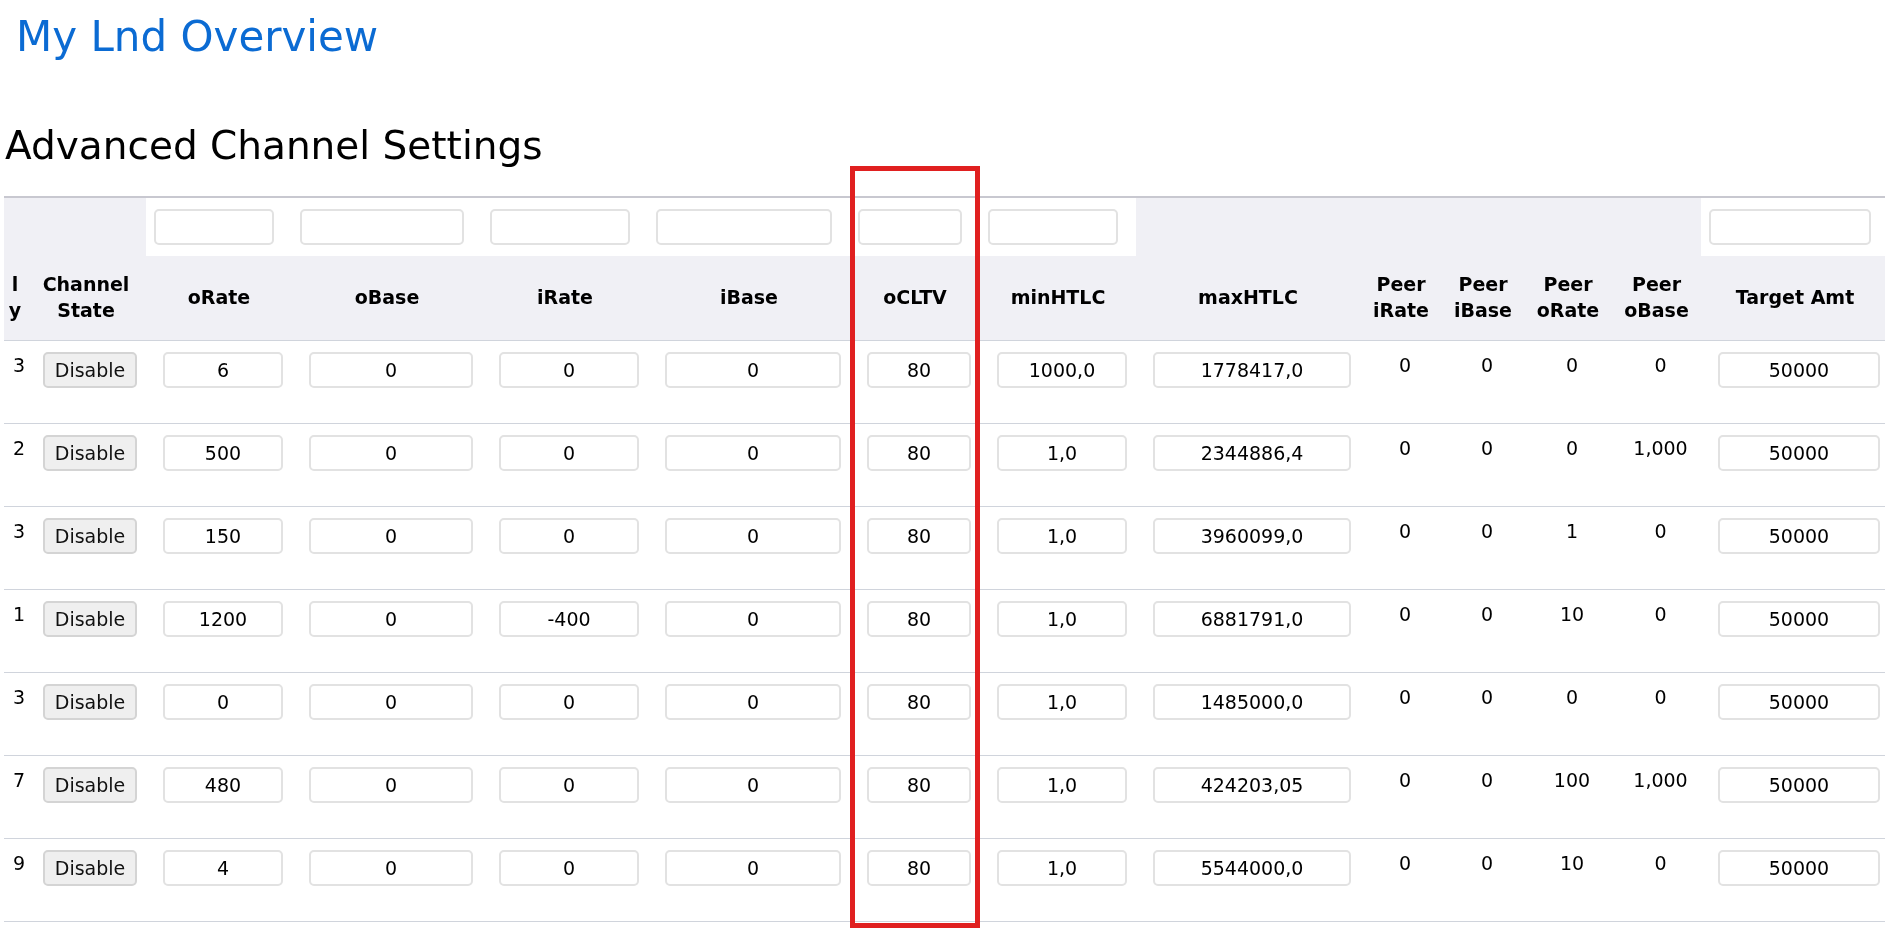 The height and width of the screenshot is (945, 1885). Describe the element at coordinates (1252, 868) in the screenshot. I see `value-field: 5544000,0` at that location.